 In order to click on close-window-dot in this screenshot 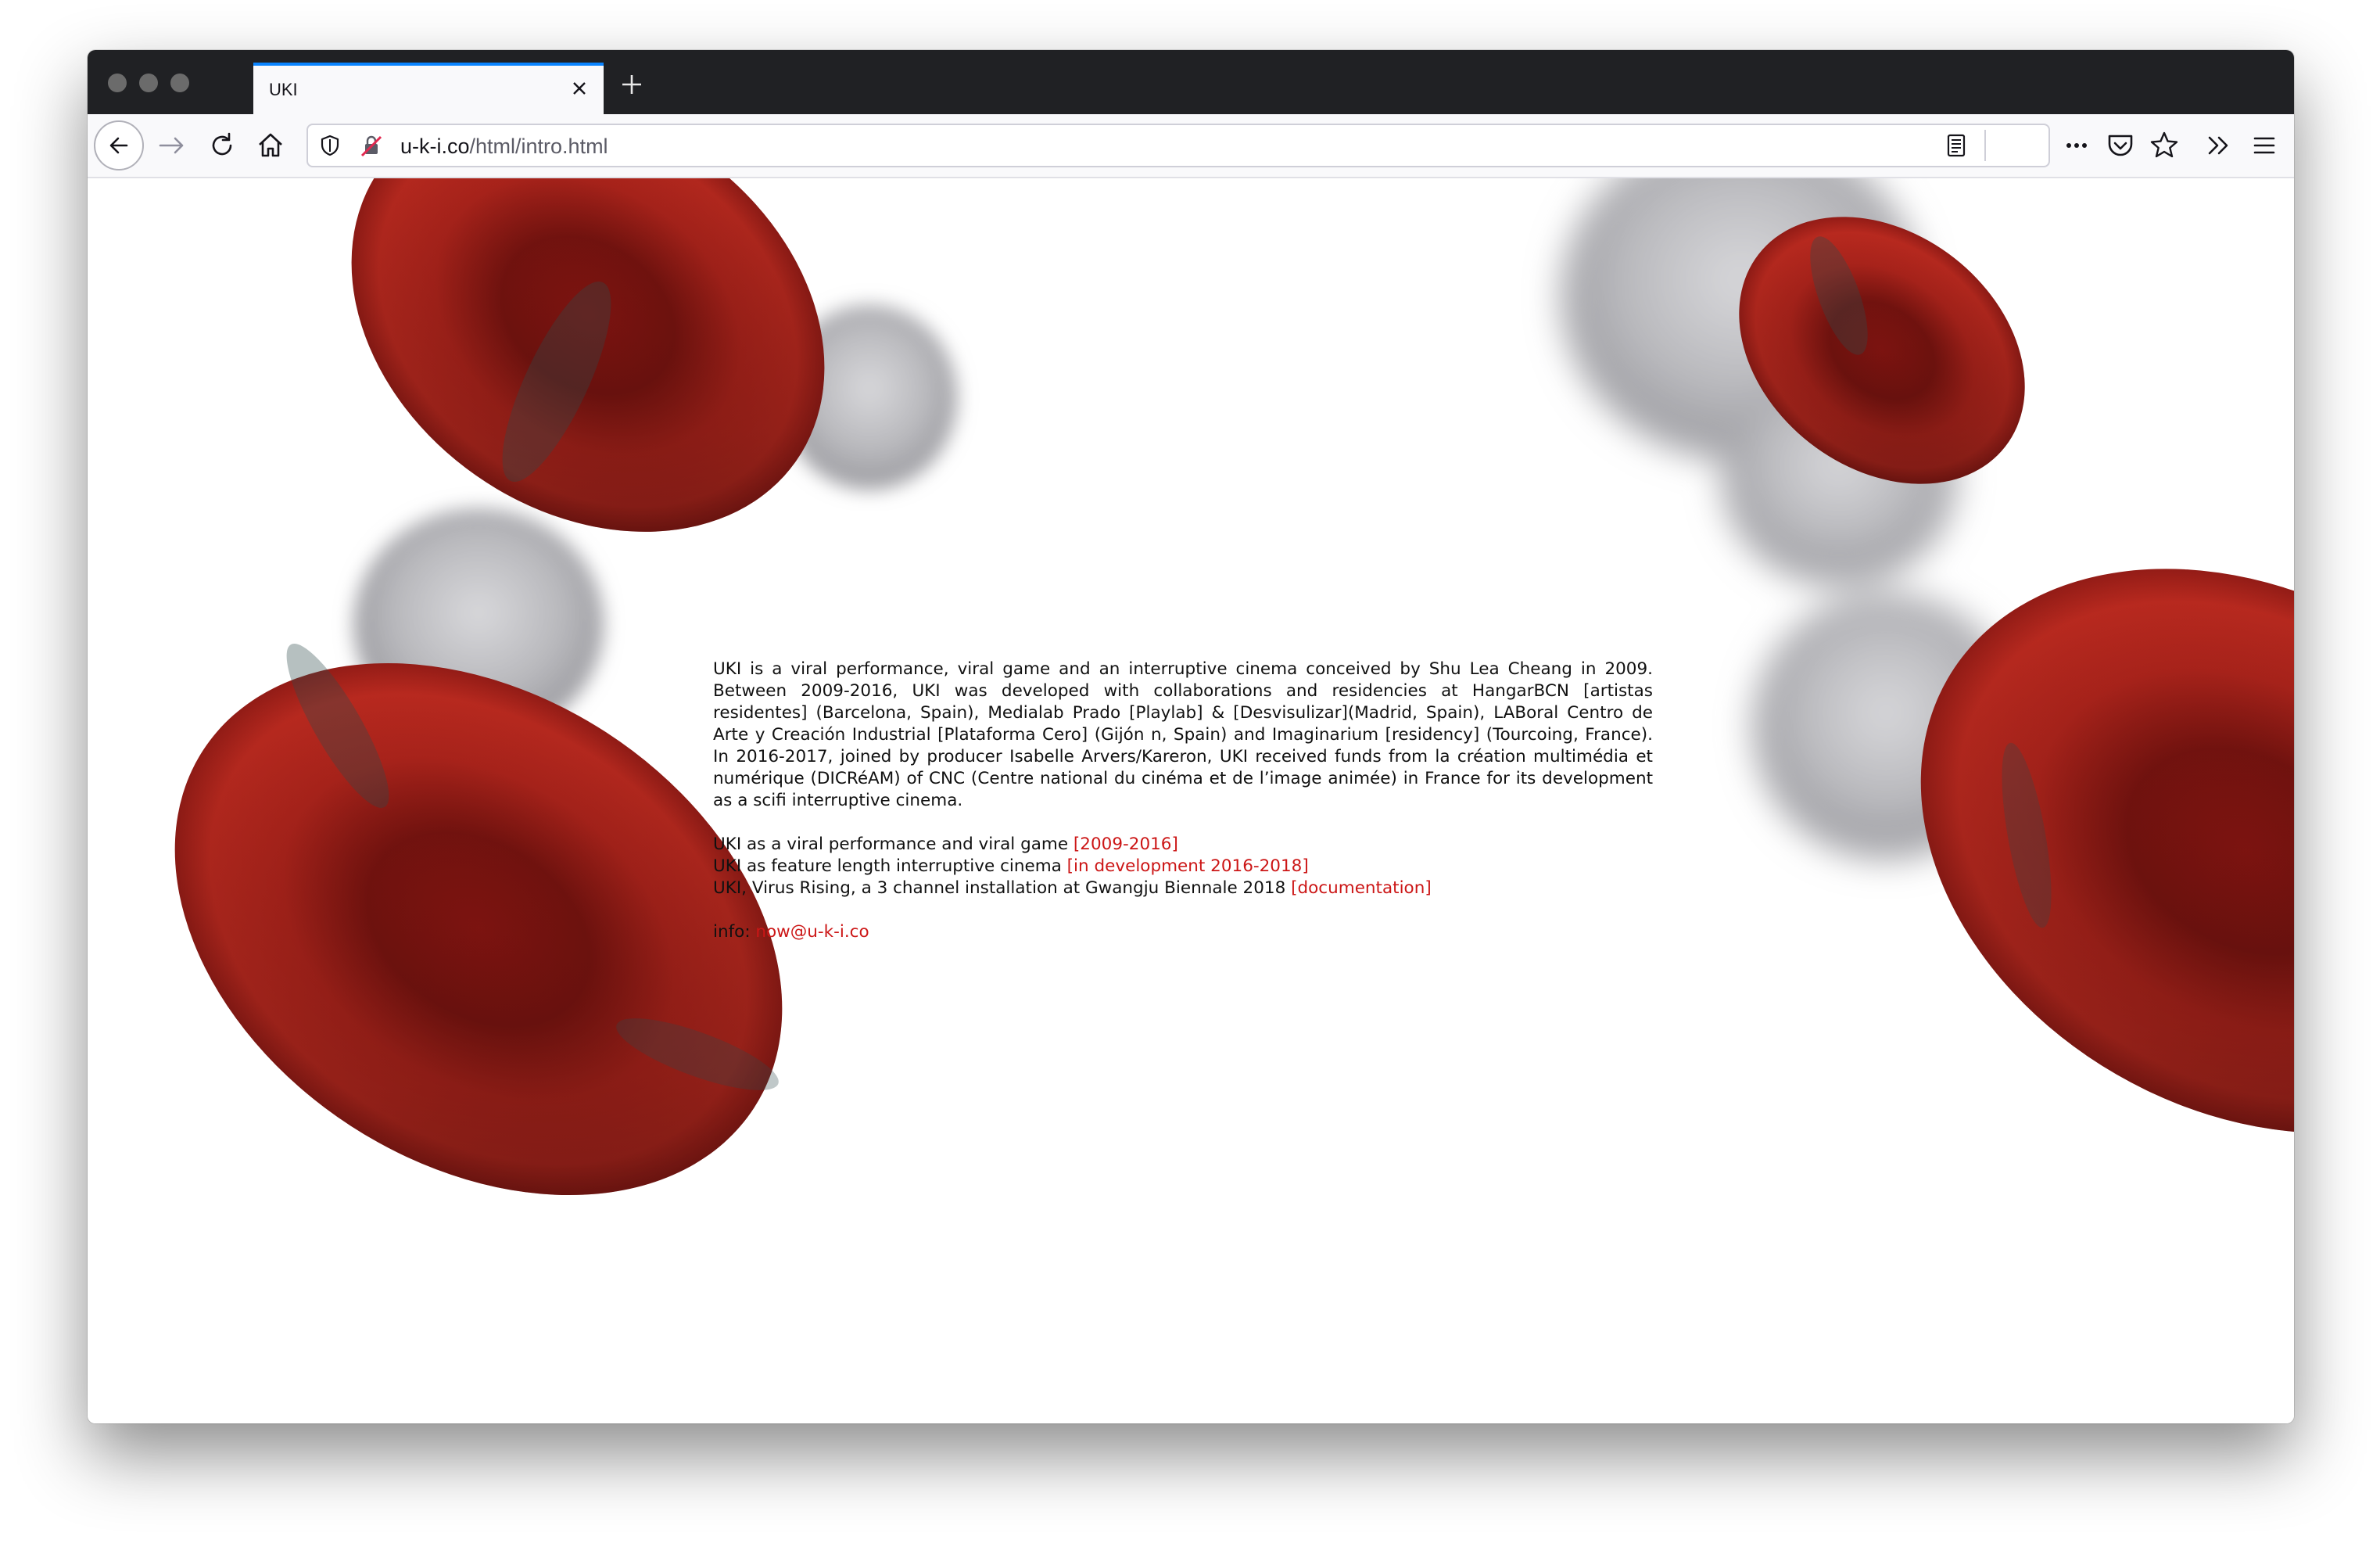, I will do `click(117, 83)`.